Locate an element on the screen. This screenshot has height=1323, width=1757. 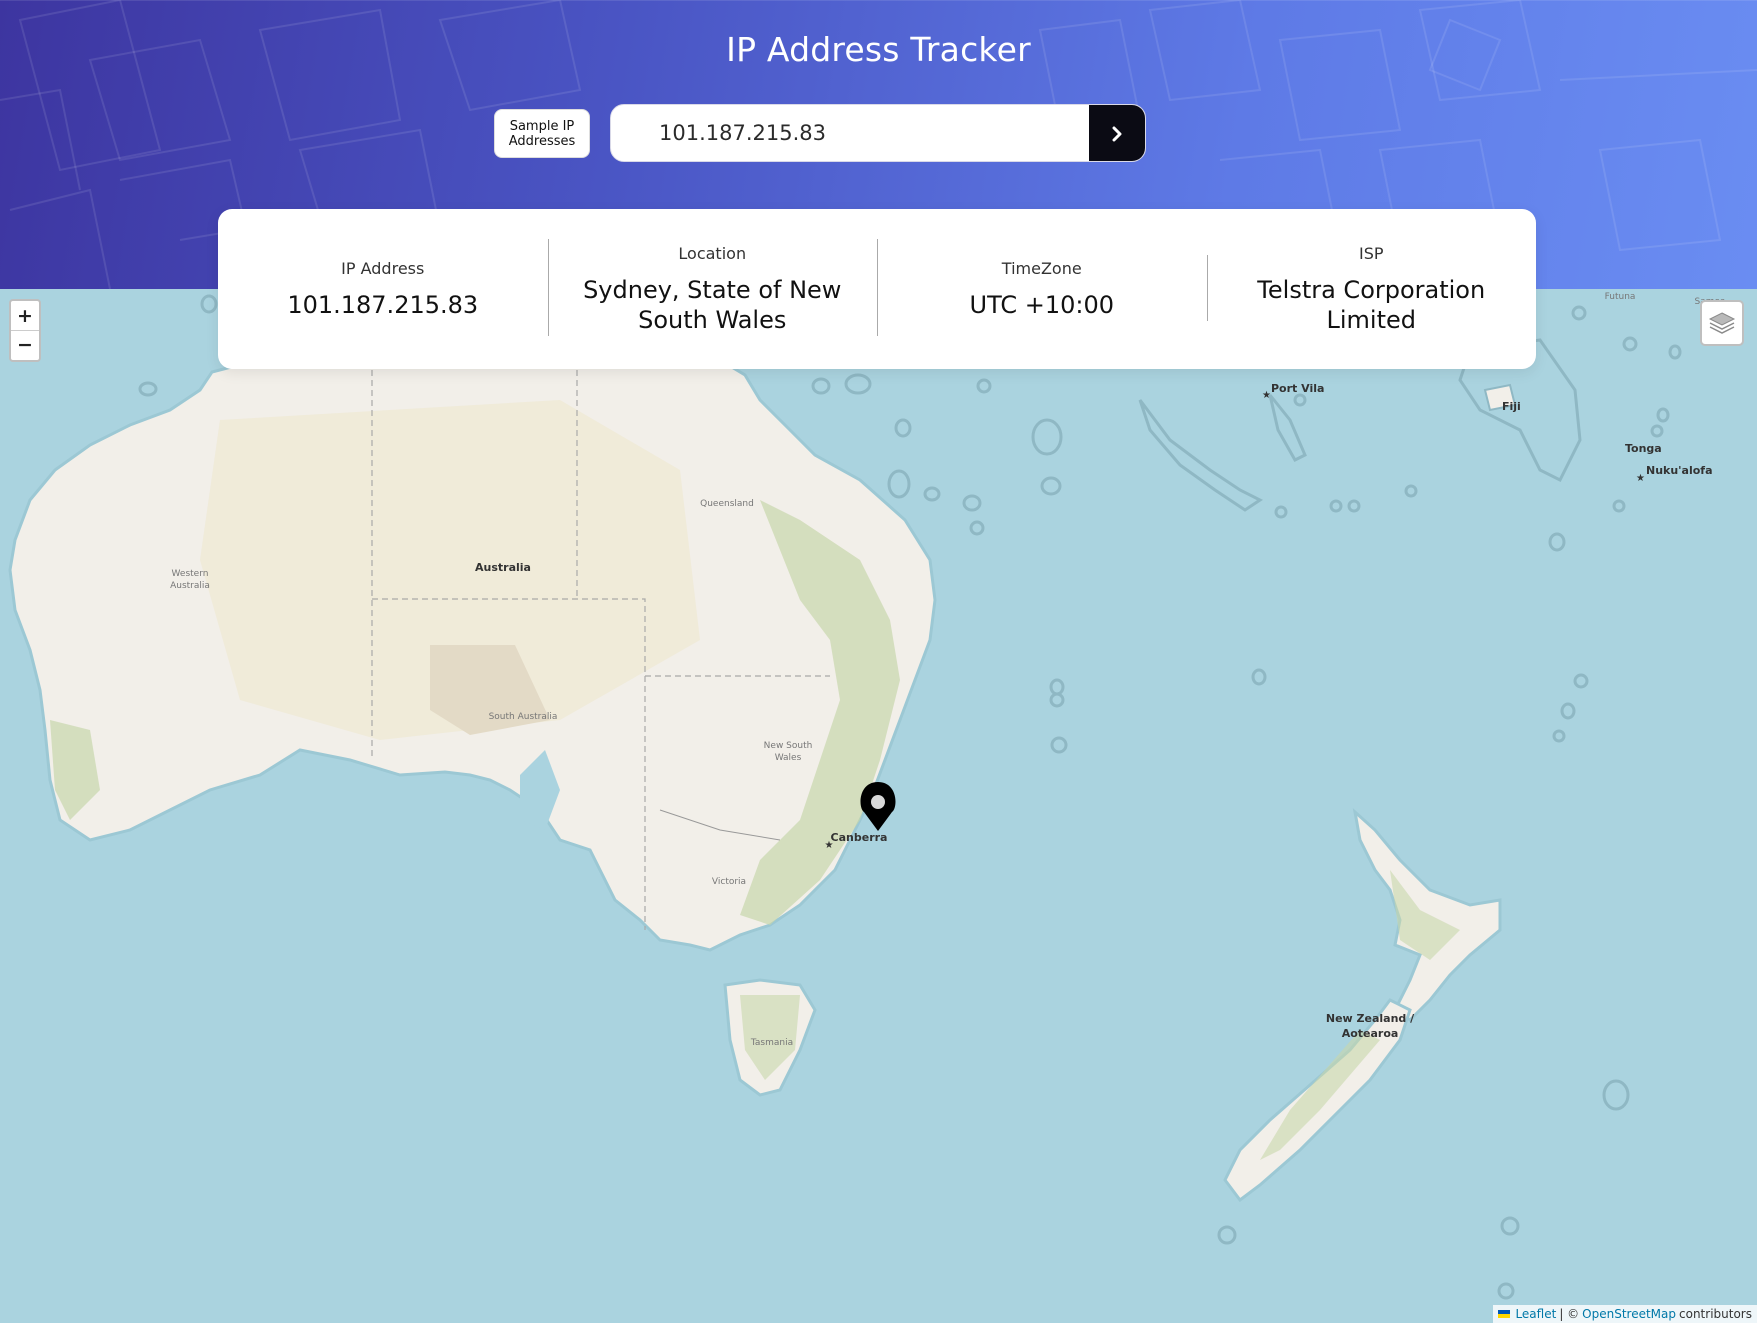
map-label-new-south-wales: New South is located at coordinates (788, 746).